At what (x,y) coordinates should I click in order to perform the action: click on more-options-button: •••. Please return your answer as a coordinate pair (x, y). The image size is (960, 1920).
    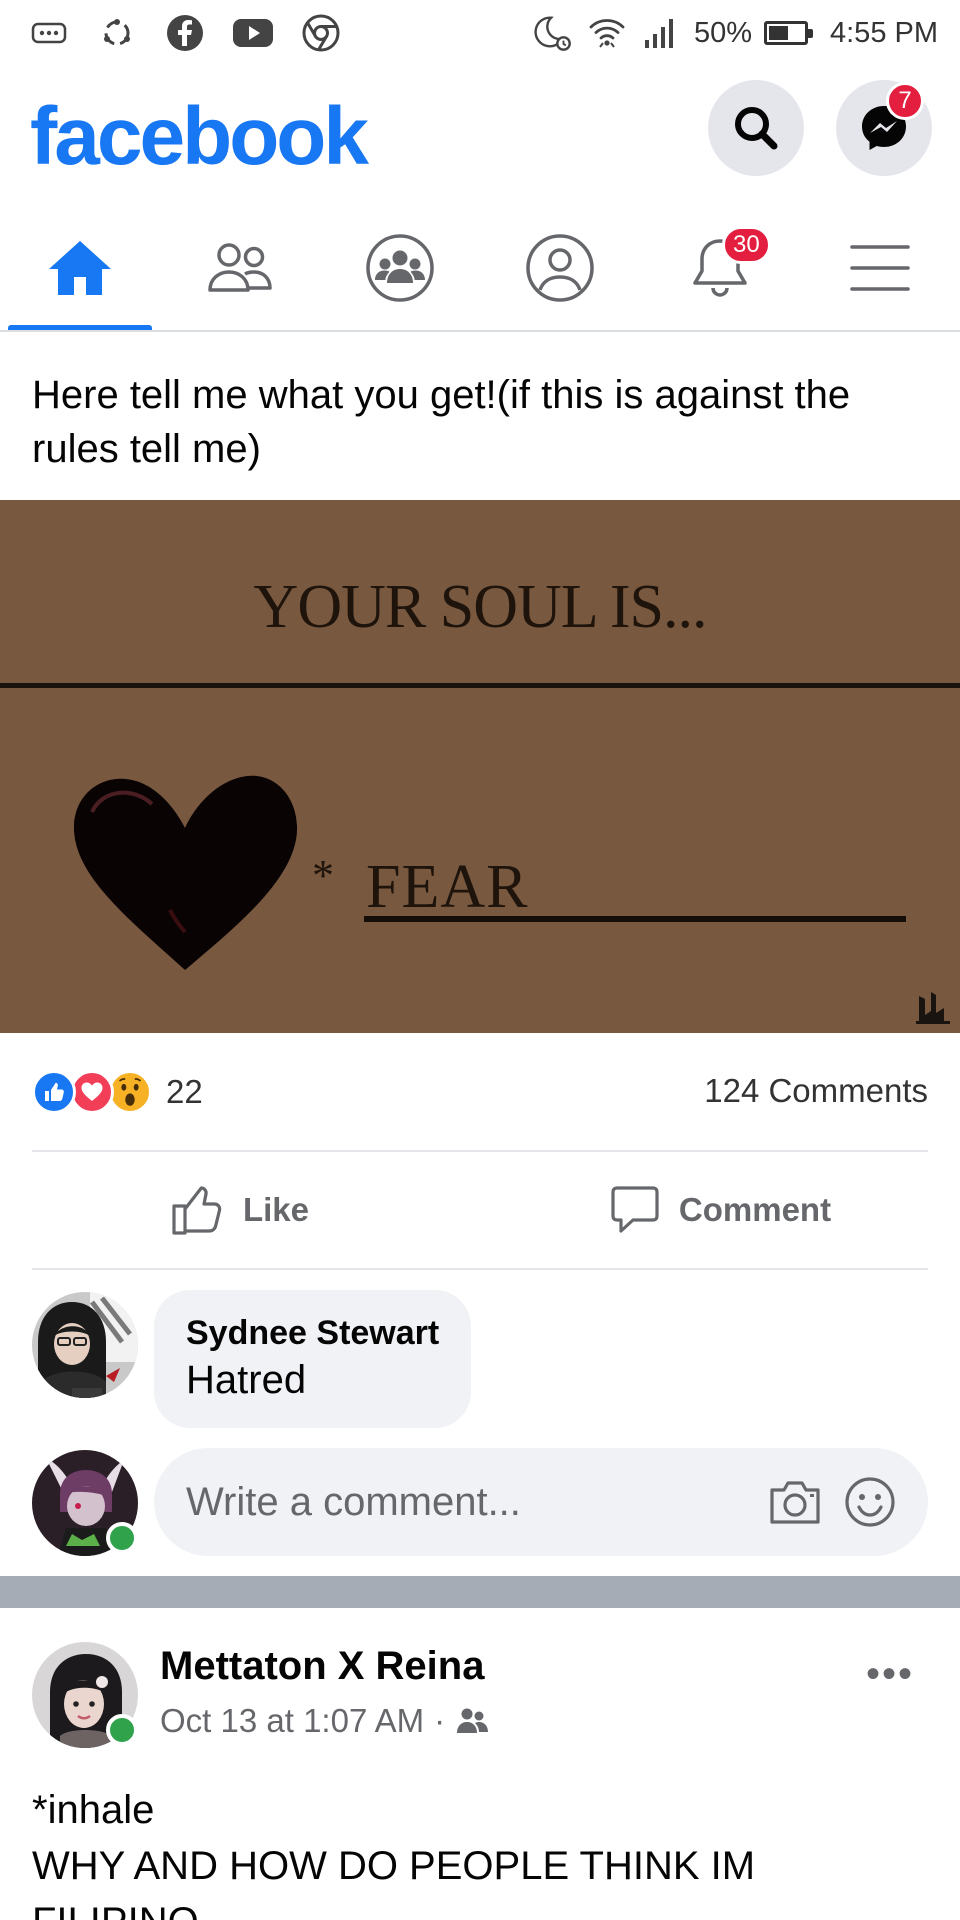
    Looking at the image, I should click on (890, 1674).